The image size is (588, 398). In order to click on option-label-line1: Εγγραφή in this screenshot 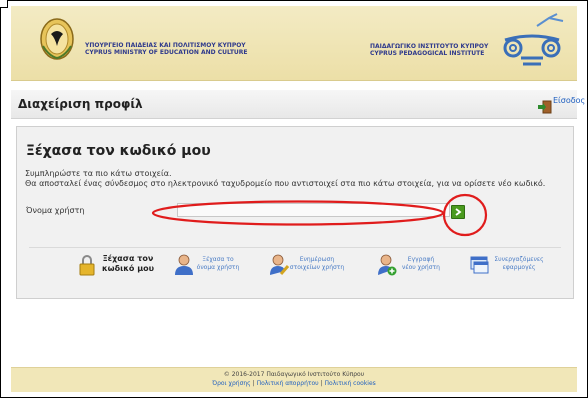, I will do `click(421, 259)`.